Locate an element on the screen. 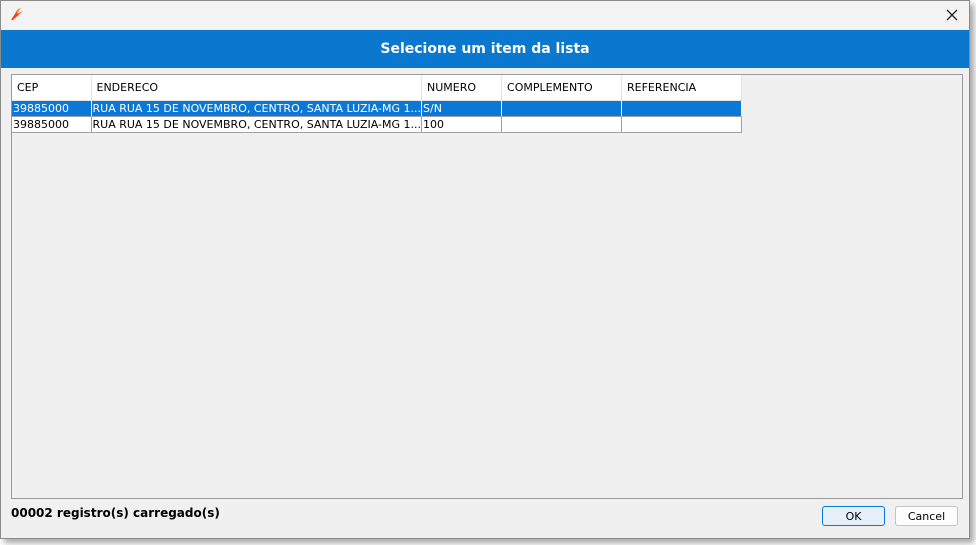  dialog-header: Selecione um item da lista is located at coordinates (485, 49).